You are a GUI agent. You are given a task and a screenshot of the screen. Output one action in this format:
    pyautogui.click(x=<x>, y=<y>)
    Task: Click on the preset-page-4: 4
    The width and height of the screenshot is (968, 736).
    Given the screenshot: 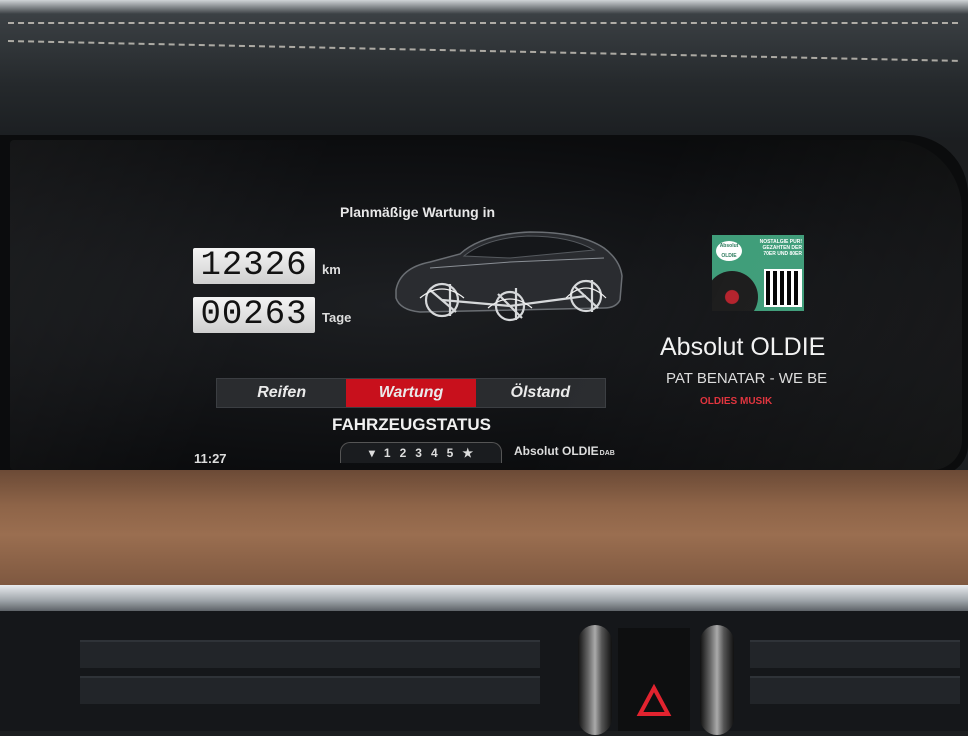 What is the action you would take?
    pyautogui.click(x=434, y=453)
    